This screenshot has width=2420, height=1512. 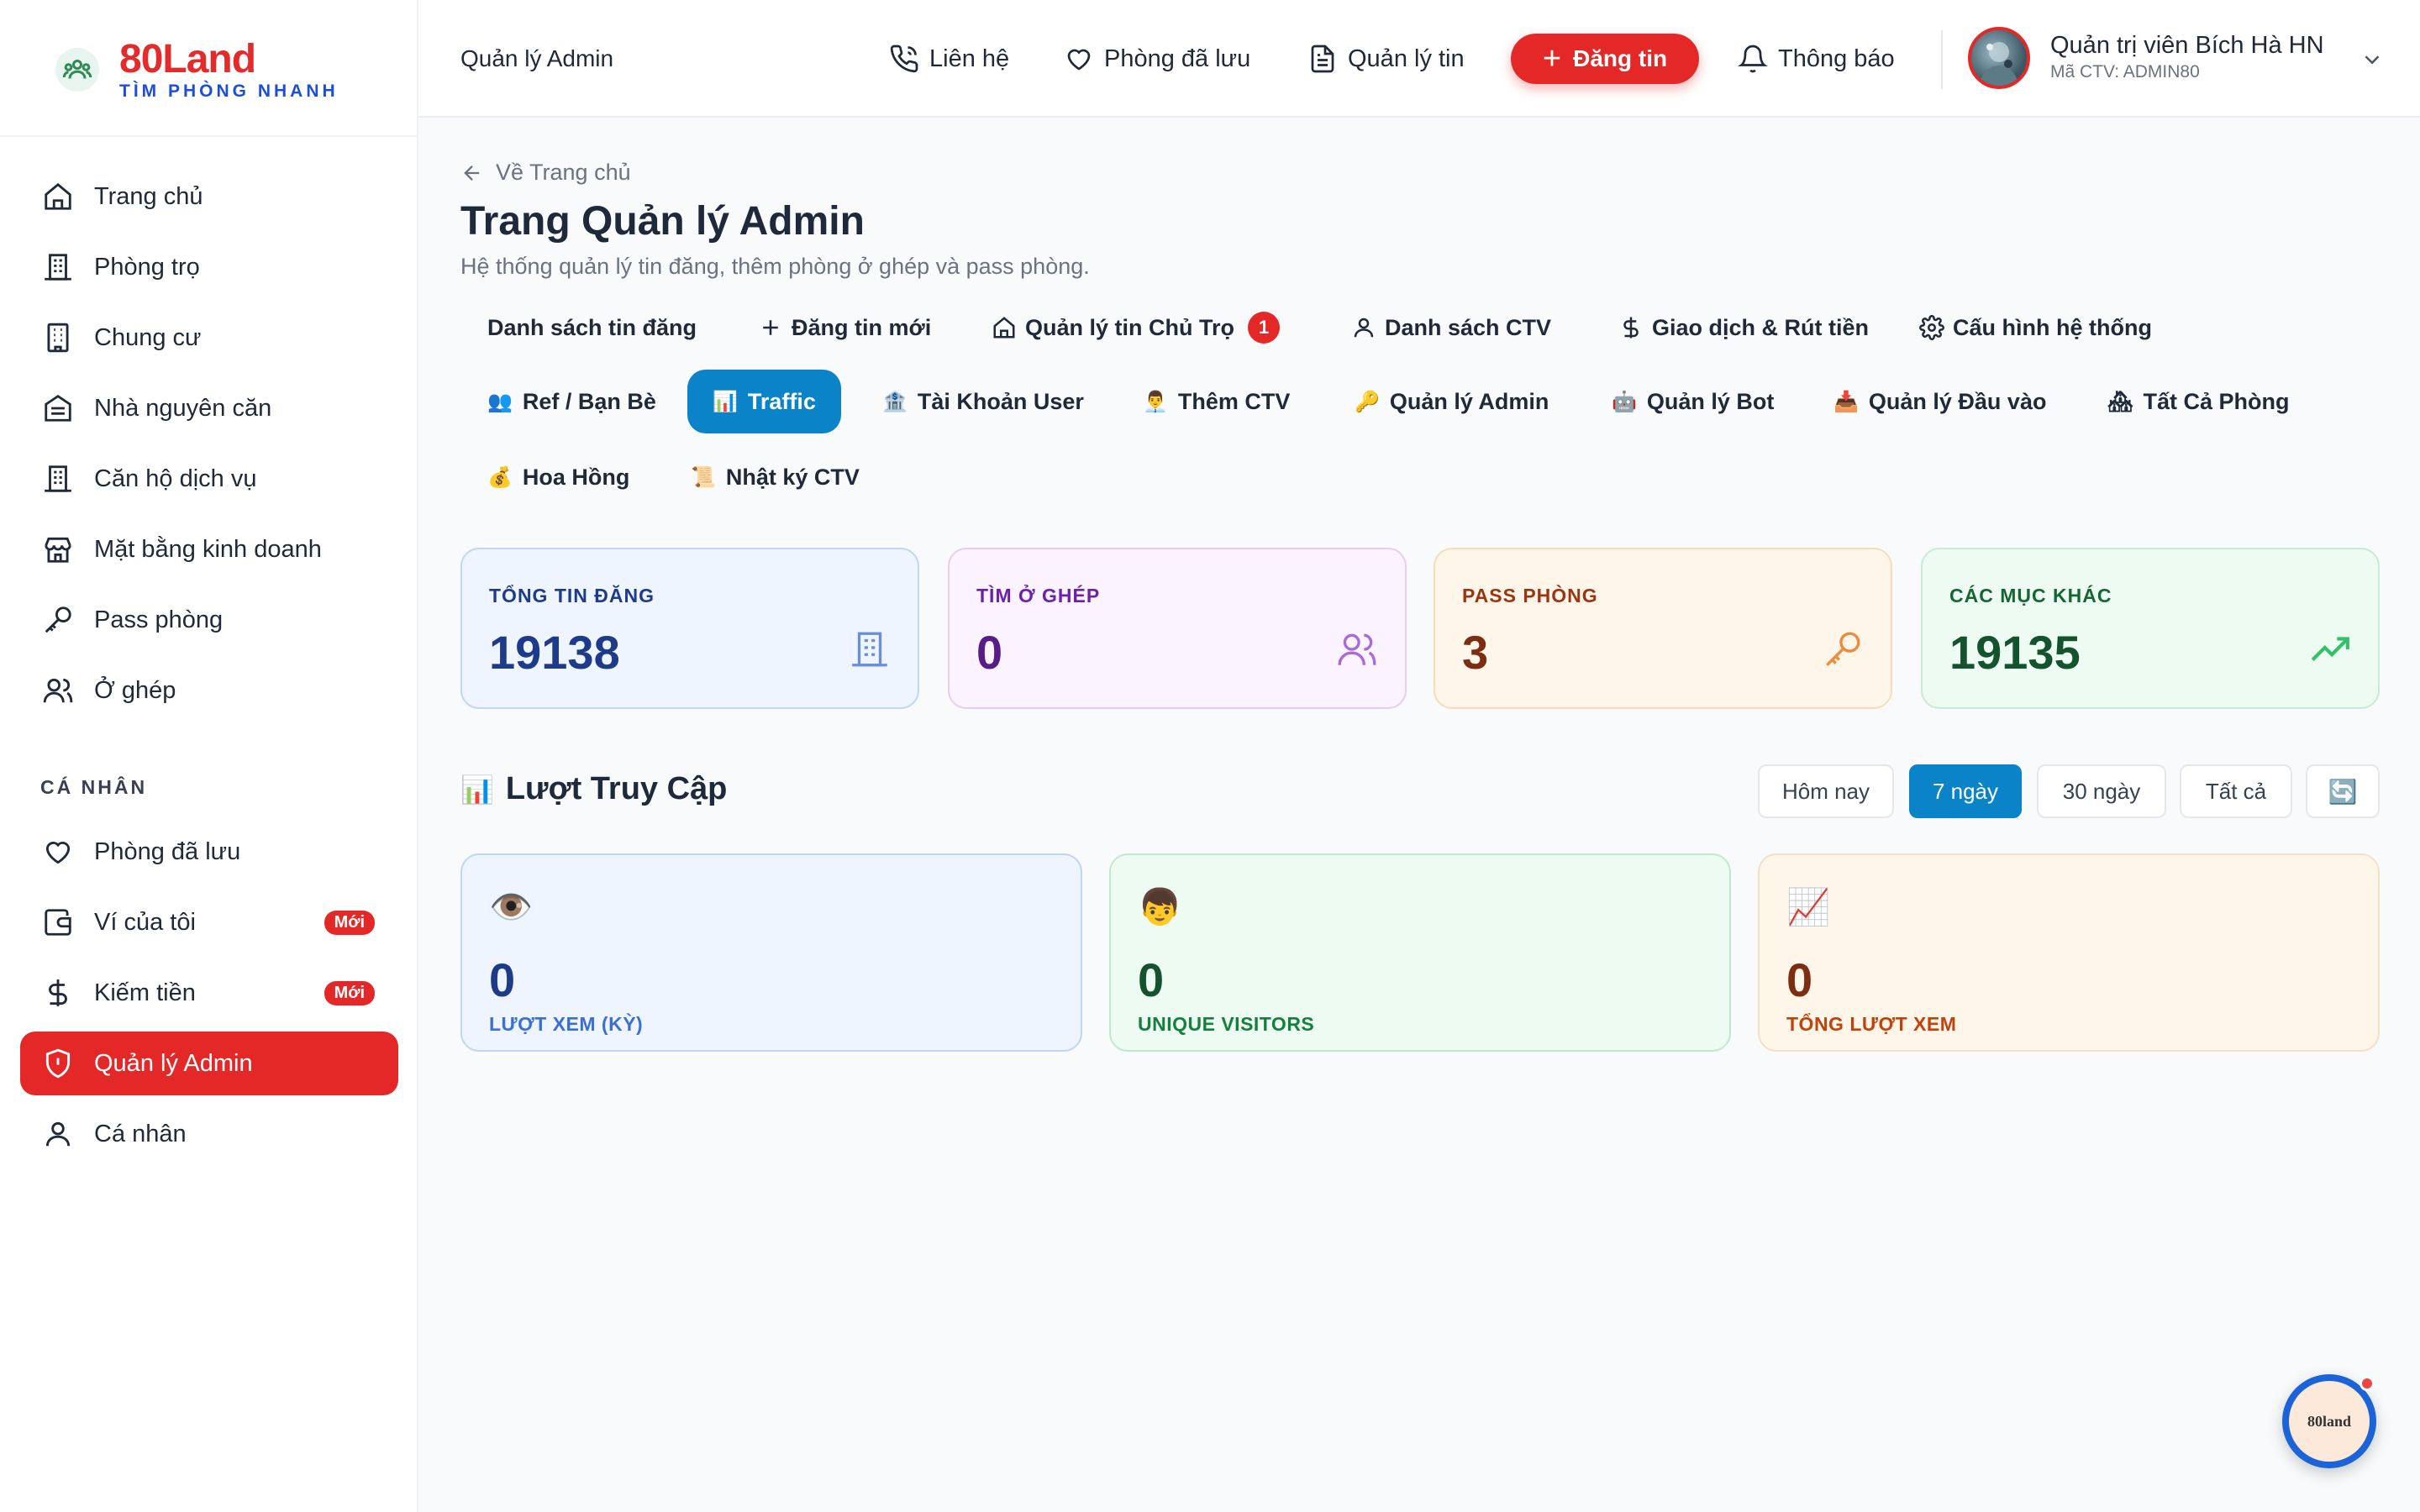 I want to click on tab-all-rooms: 🏘 Tất Cả Phòng, so click(x=2198, y=401).